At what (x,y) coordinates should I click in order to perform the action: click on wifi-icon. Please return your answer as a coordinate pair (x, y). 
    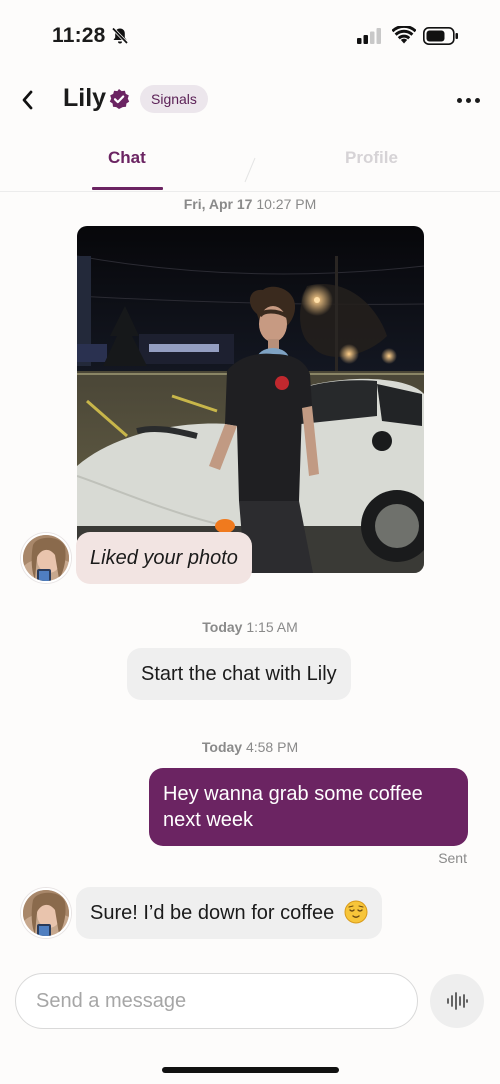
    Looking at the image, I should click on (404, 35).